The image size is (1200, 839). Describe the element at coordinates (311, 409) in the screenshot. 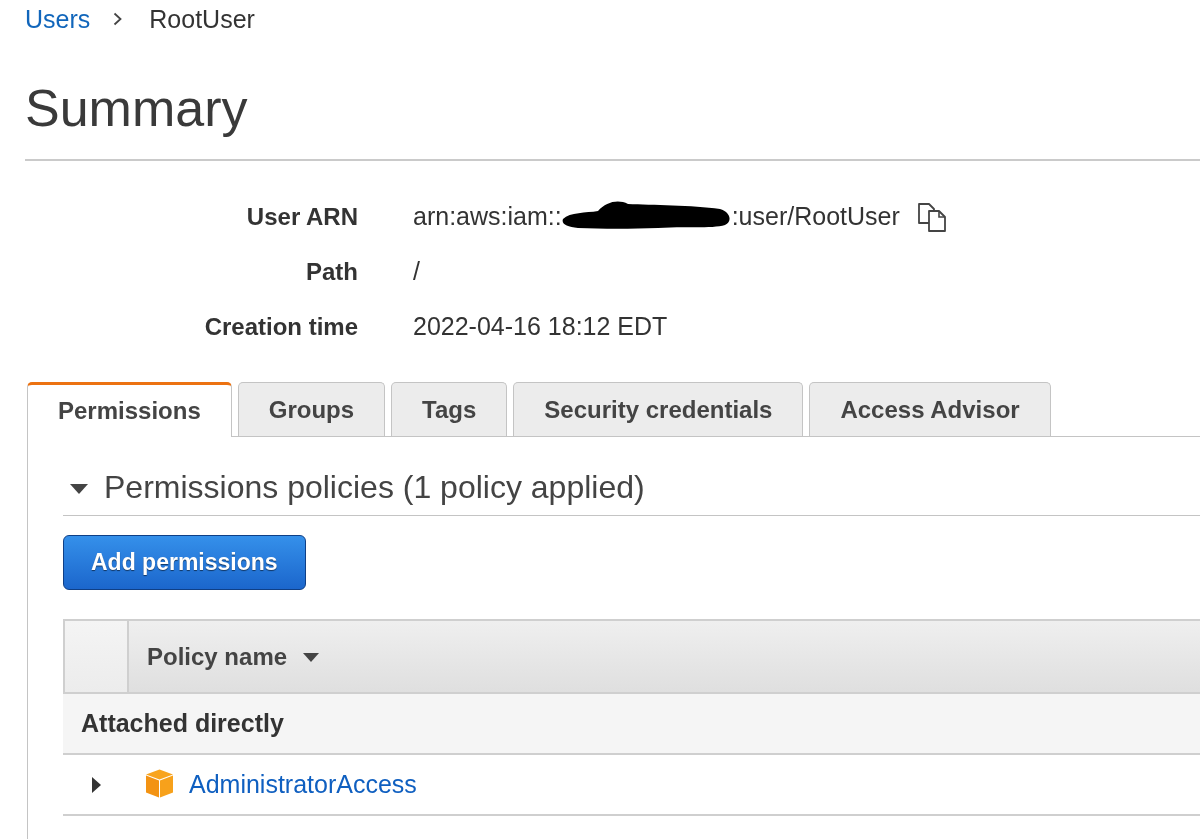

I see `tab: Groups` at that location.